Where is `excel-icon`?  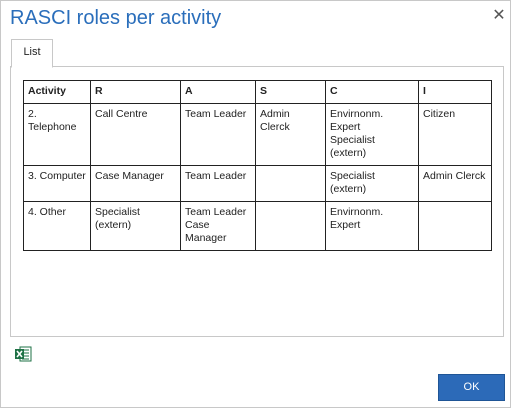 excel-icon is located at coordinates (23, 354).